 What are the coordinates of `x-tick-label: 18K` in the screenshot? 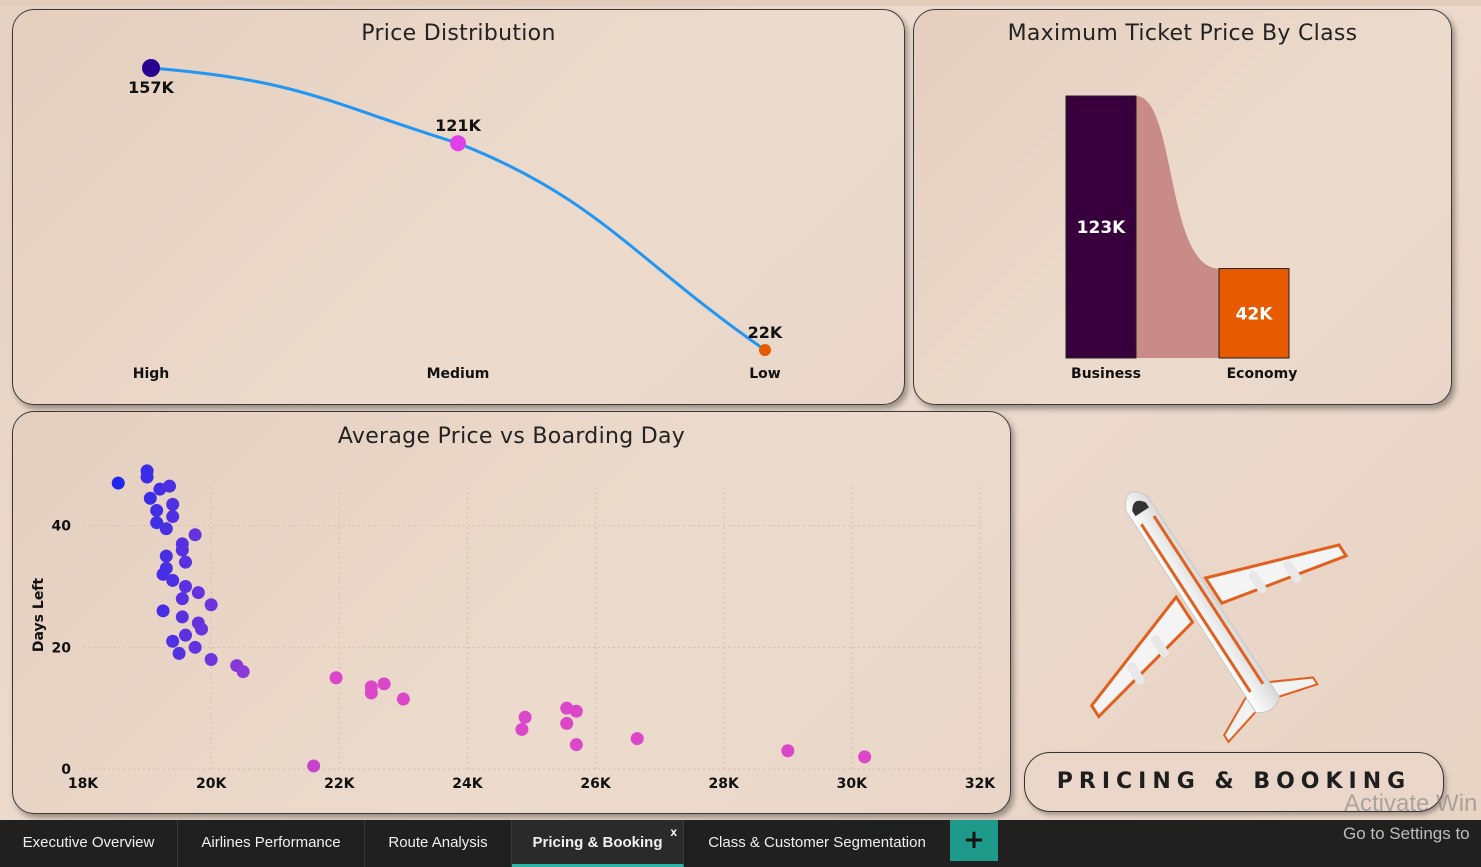 It's located at (83, 784).